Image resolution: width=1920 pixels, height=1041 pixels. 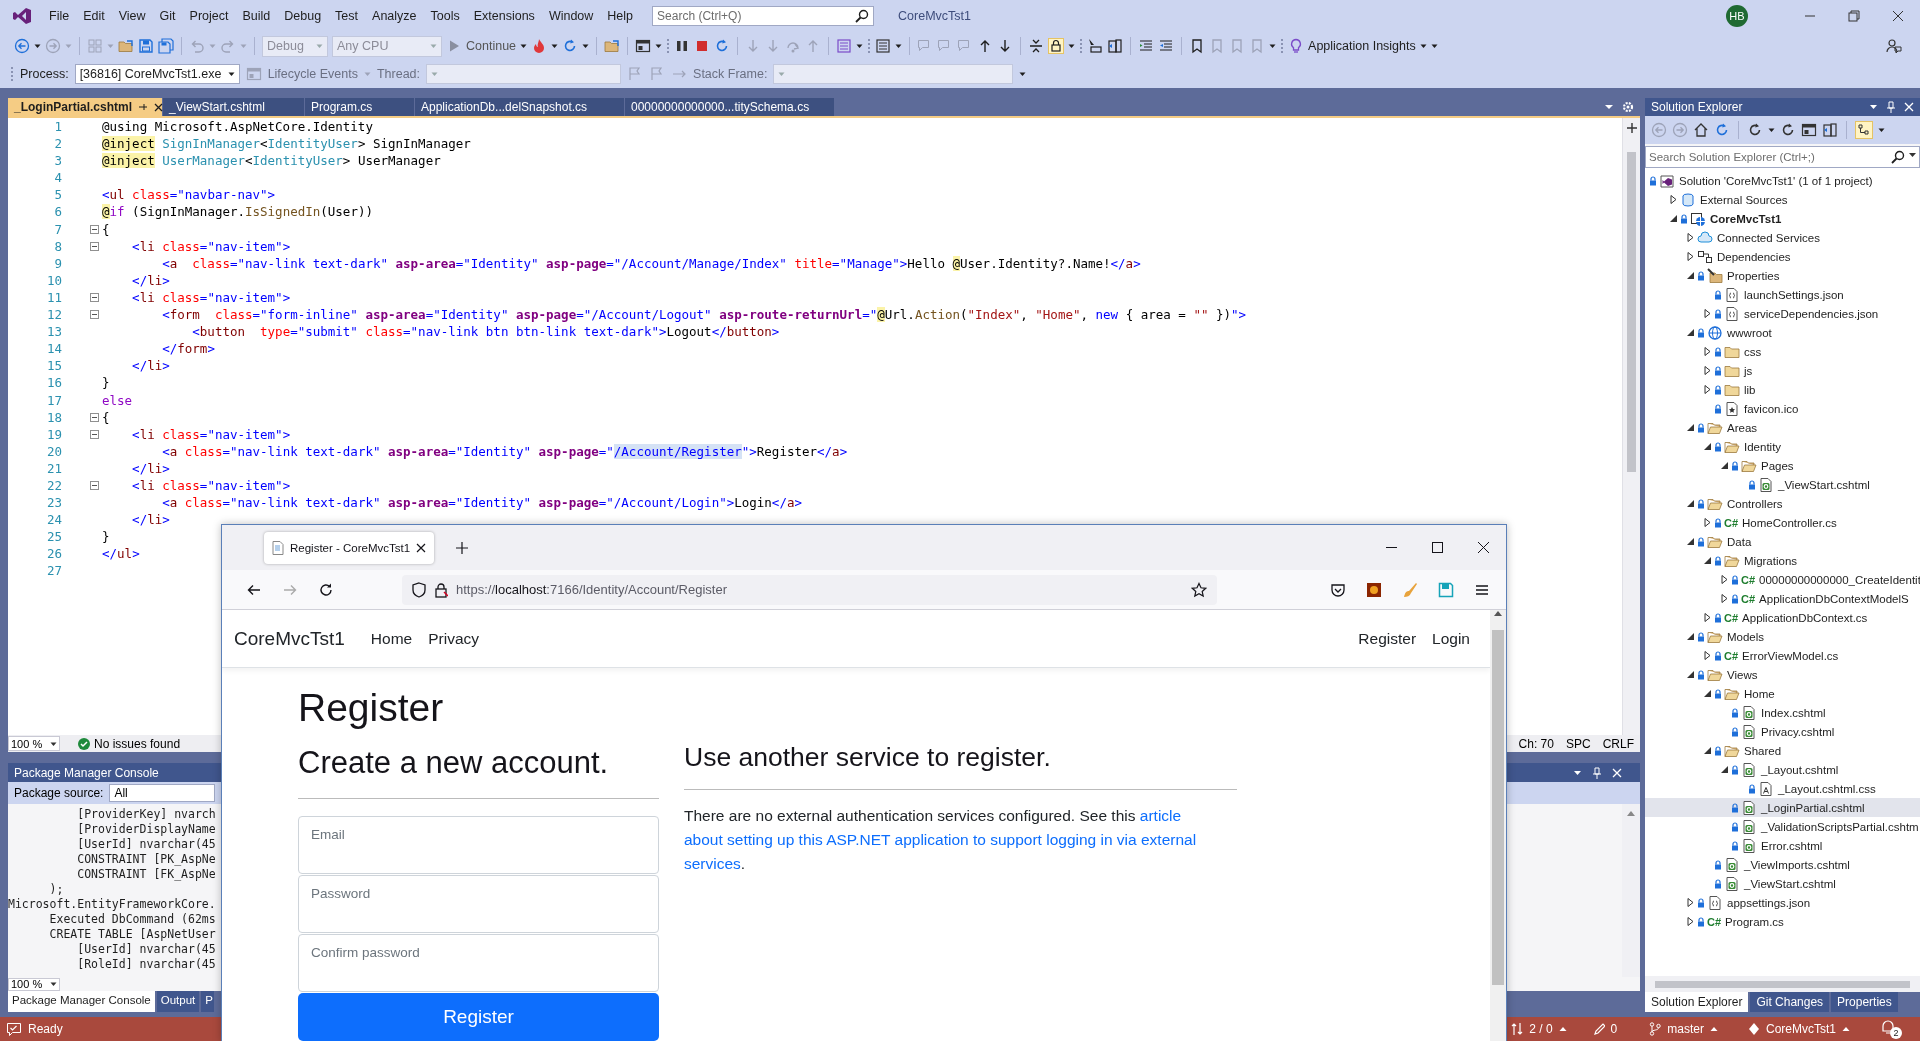 What do you see at coordinates (234, 107) in the screenshot?
I see `document-tab: _ViewStart.cshtml` at bounding box center [234, 107].